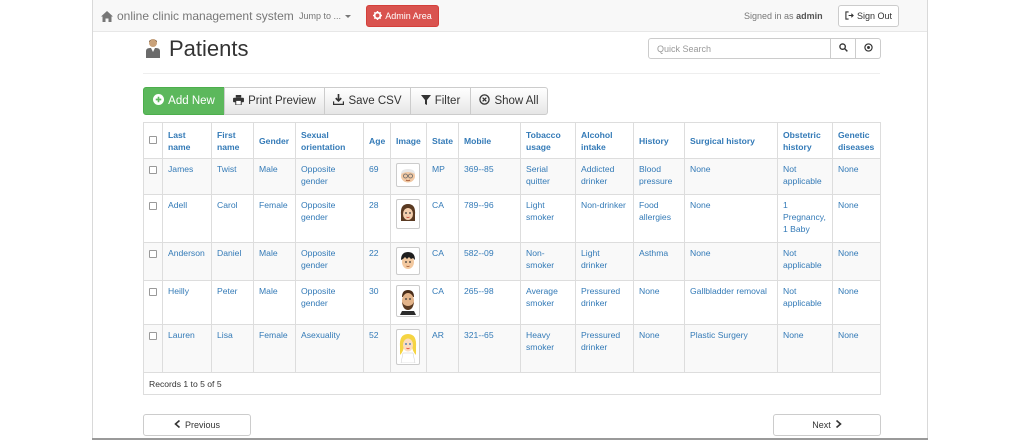 The image size is (1020, 440). I want to click on cell-alcohol: Addicted drinker, so click(604, 176).